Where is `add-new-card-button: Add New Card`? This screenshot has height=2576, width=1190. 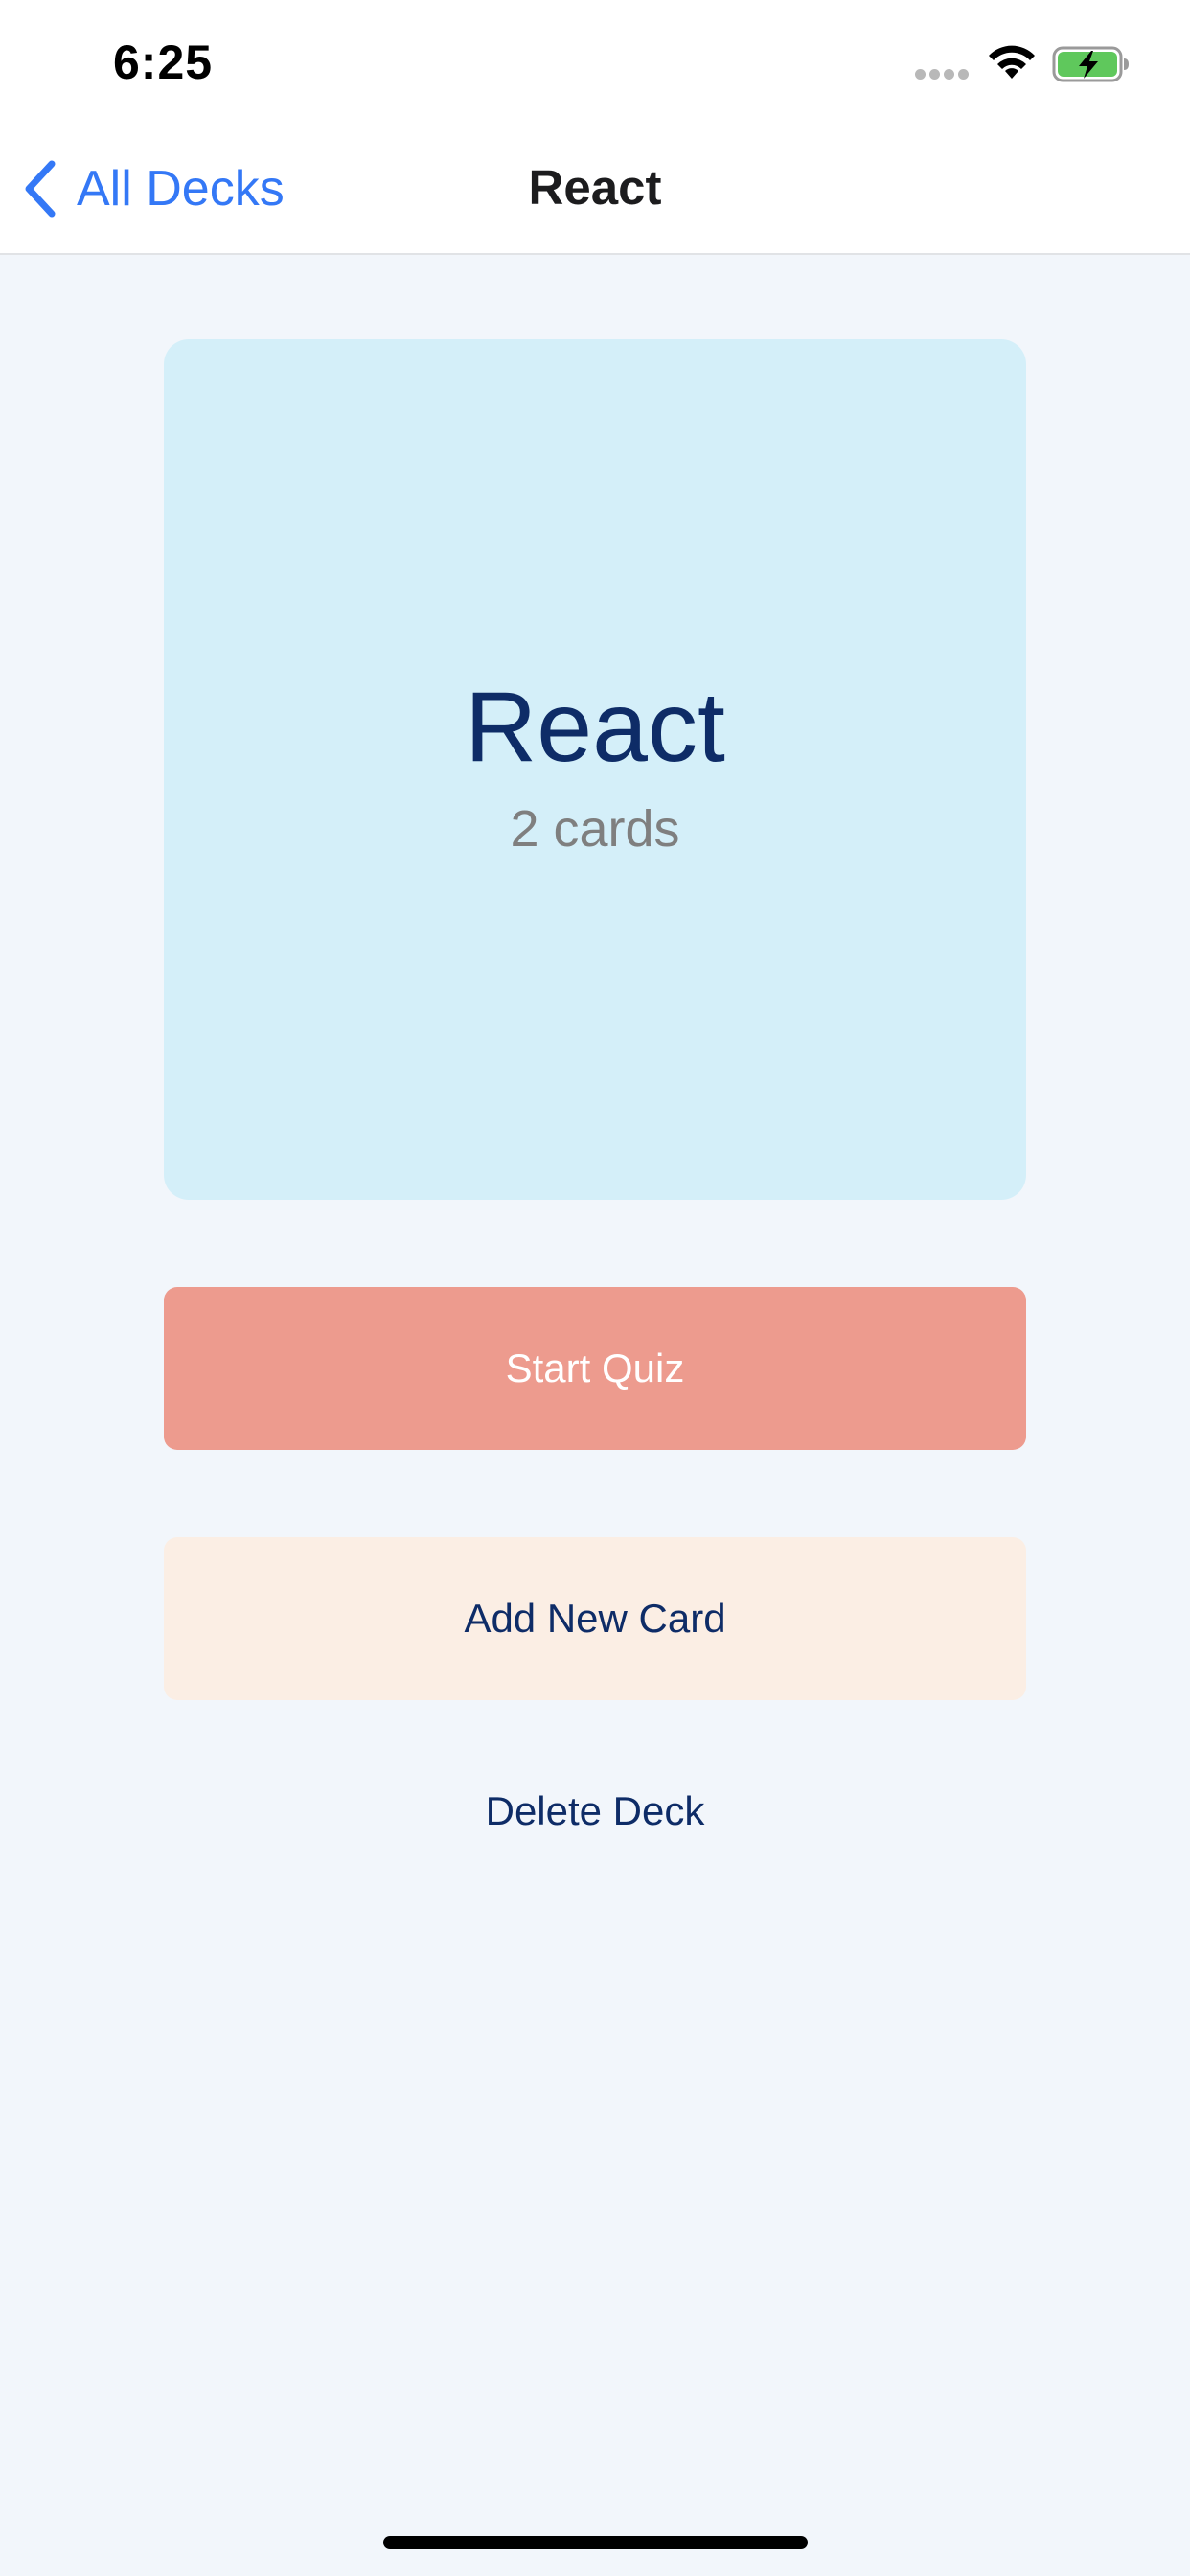 add-new-card-button: Add New Card is located at coordinates (595, 1618).